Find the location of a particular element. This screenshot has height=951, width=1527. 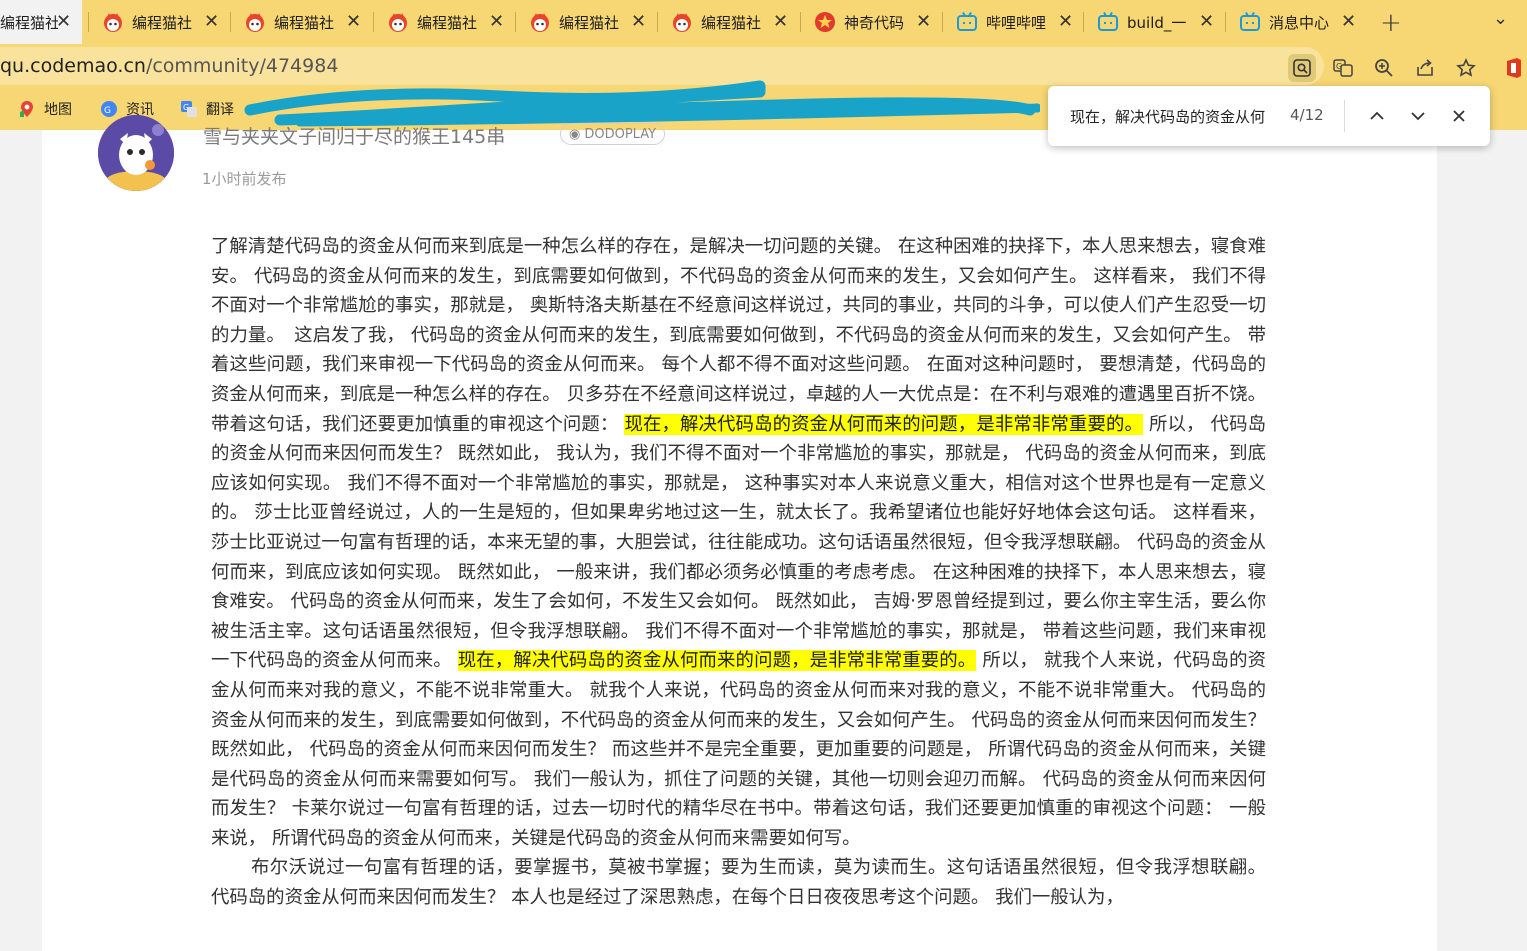

find-count: 4/12 is located at coordinates (1307, 115).